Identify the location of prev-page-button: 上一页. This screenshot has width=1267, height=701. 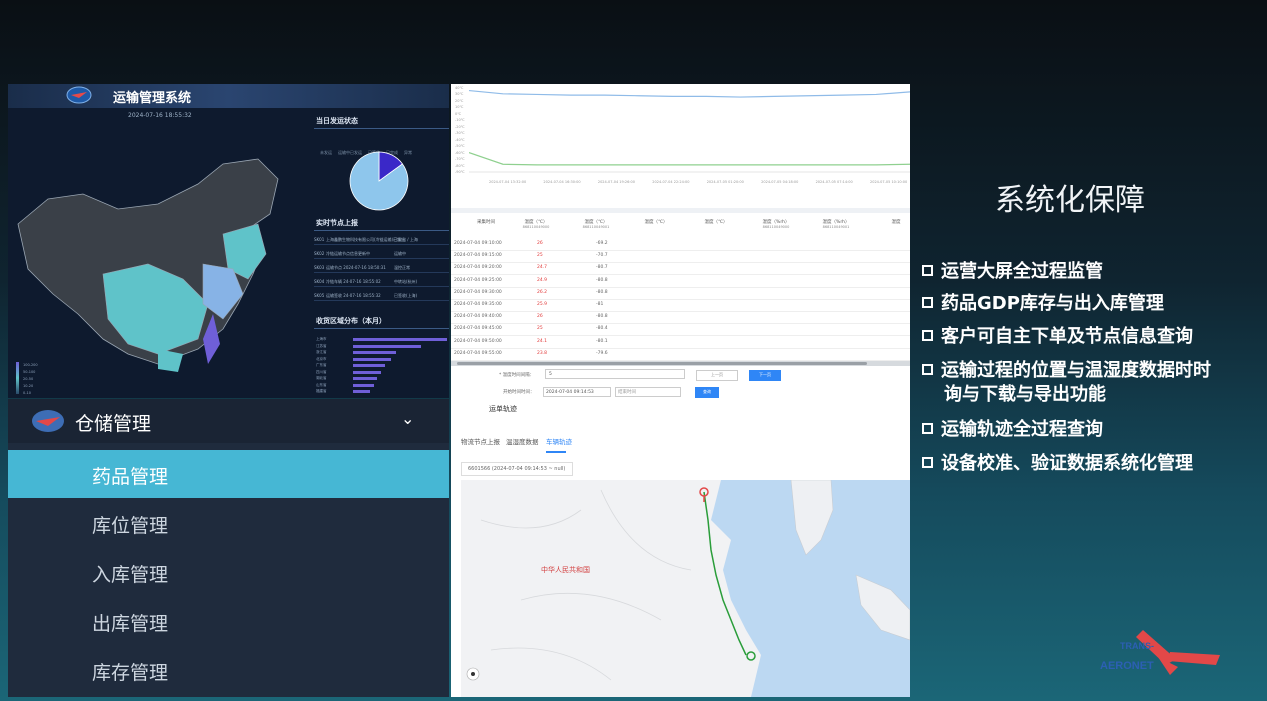
(717, 375).